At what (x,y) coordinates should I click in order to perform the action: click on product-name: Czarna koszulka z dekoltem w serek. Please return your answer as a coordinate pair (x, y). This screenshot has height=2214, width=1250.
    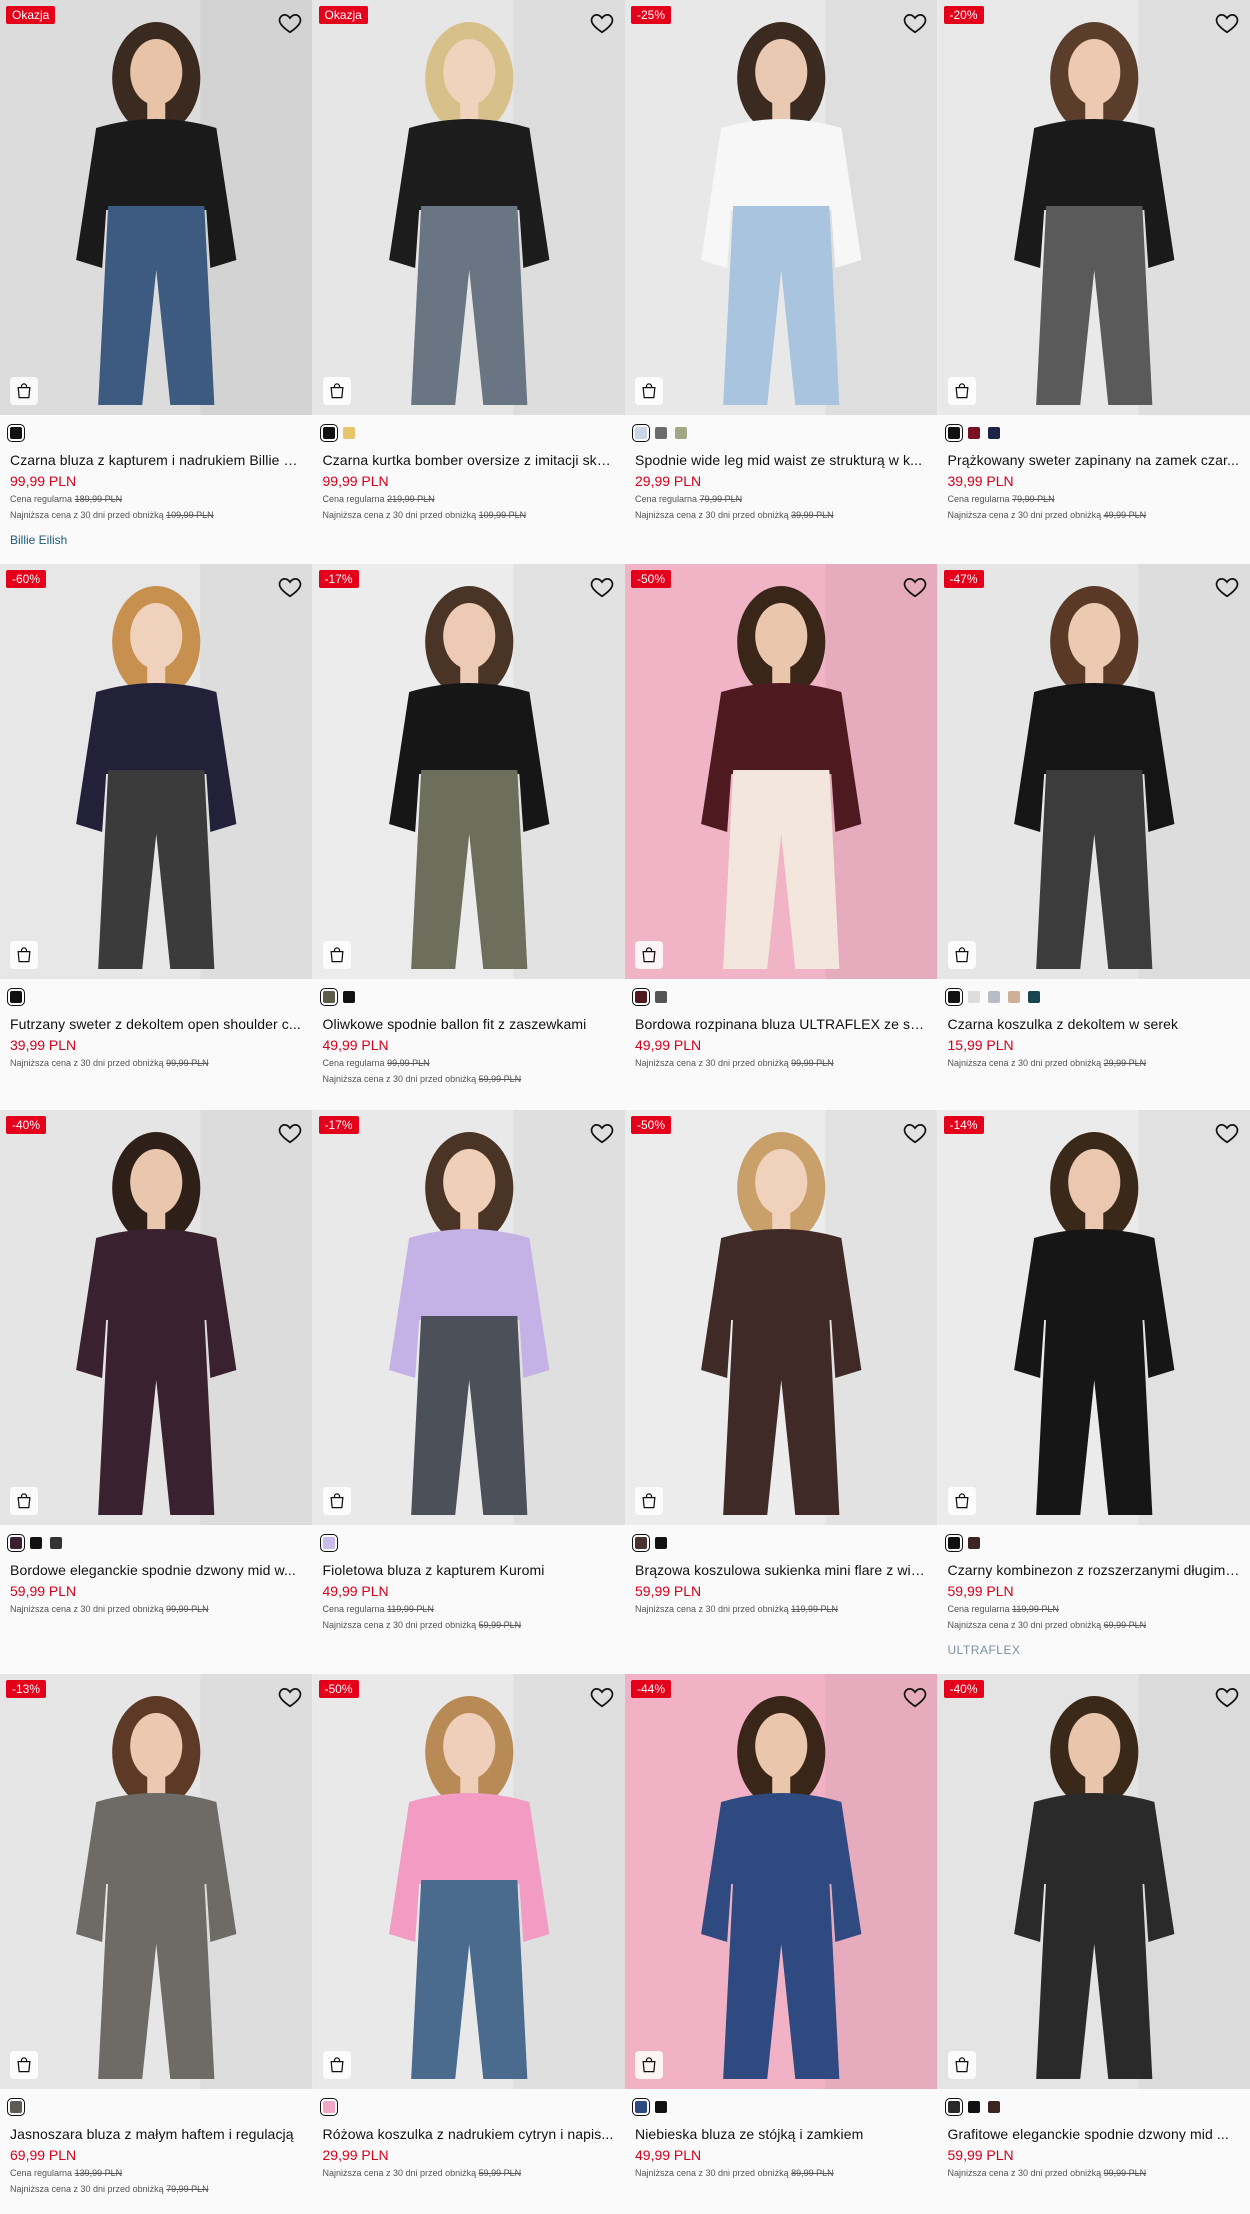
    Looking at the image, I should click on (1094, 1024).